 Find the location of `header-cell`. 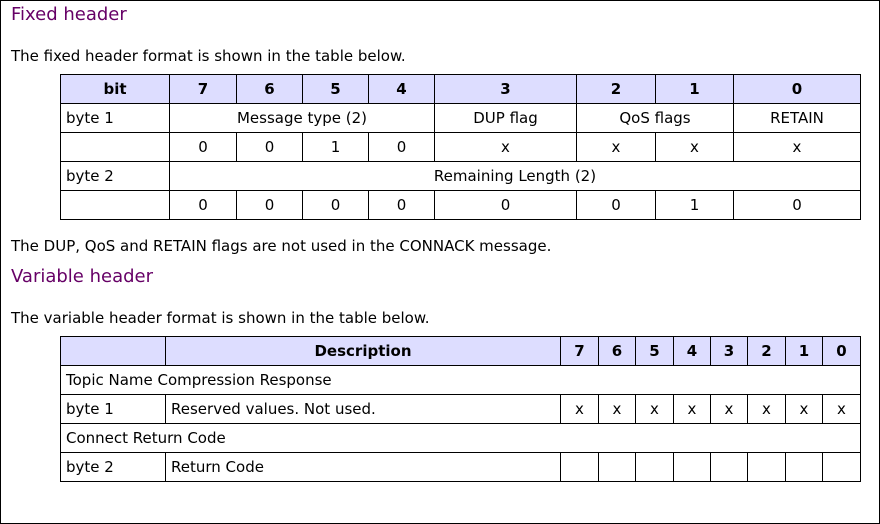

header-cell is located at coordinates (113, 351).